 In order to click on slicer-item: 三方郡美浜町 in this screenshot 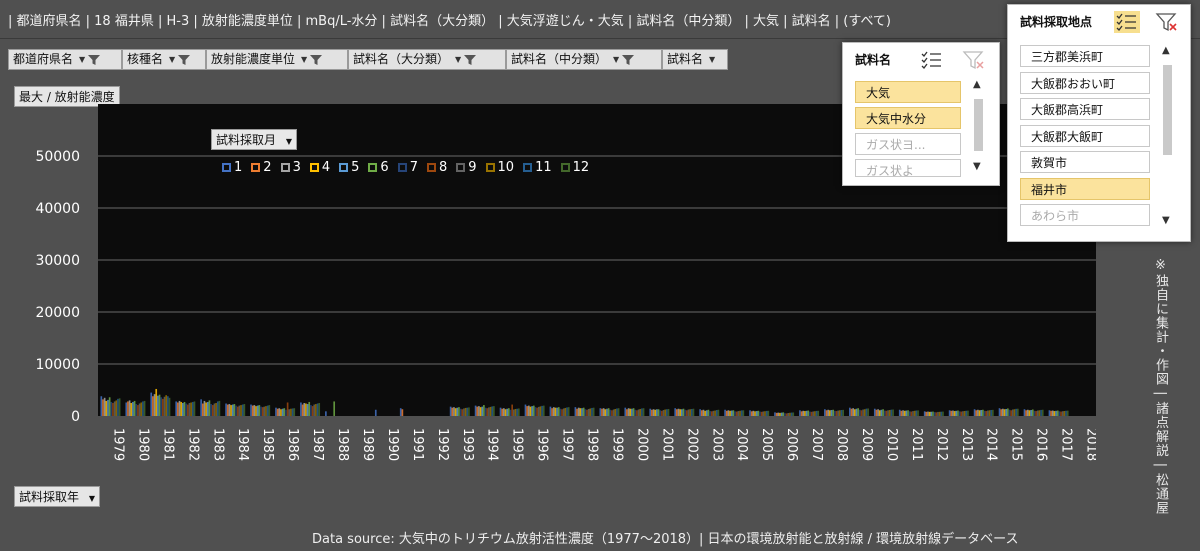, I will do `click(1085, 56)`.